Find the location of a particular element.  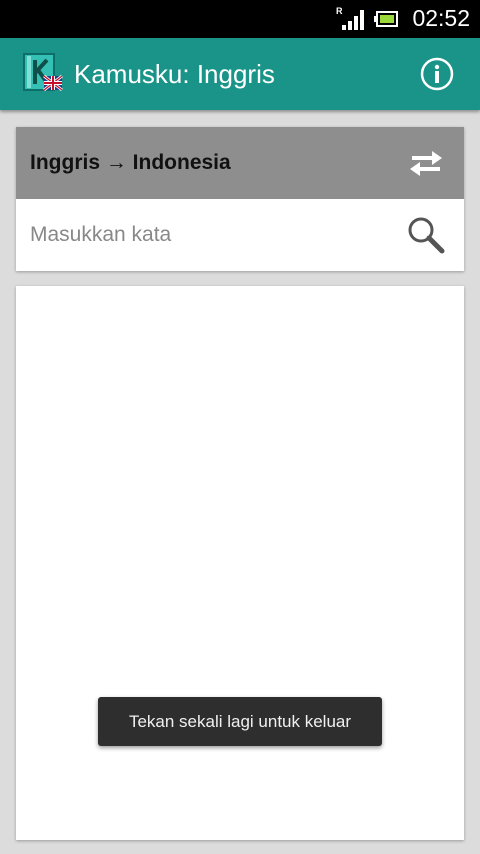

info-icon is located at coordinates (437, 74).